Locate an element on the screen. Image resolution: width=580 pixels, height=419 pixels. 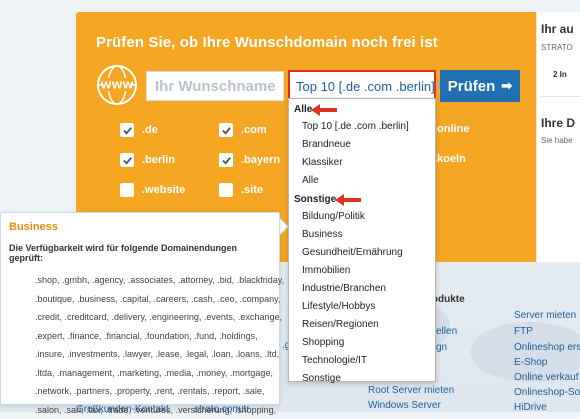
dropdown-group-alle: Alle is located at coordinates (362, 109).